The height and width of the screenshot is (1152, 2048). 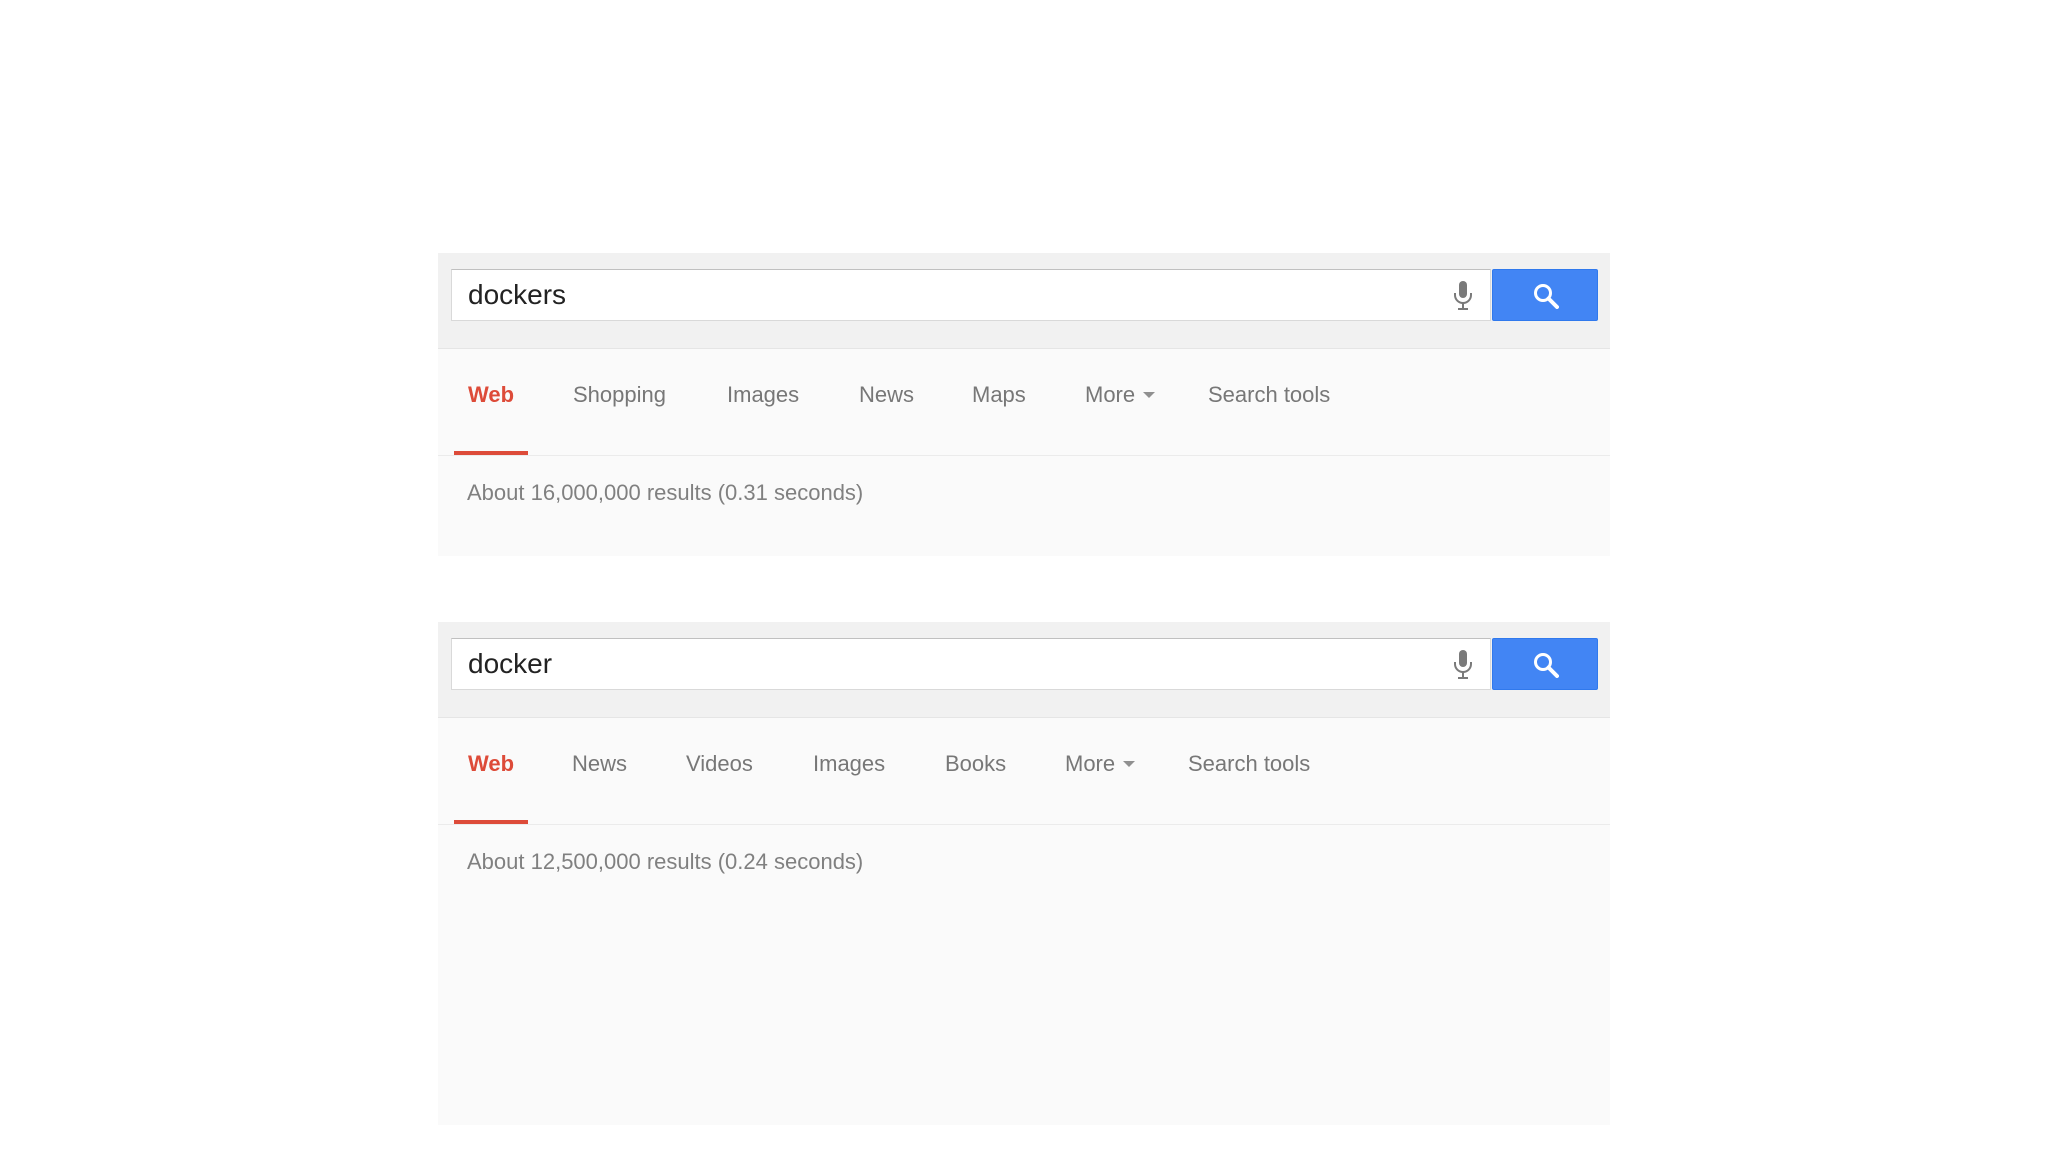 What do you see at coordinates (1024, 506) in the screenshot?
I see `results-area: About 16,000,000 results (0.31 seconds)` at bounding box center [1024, 506].